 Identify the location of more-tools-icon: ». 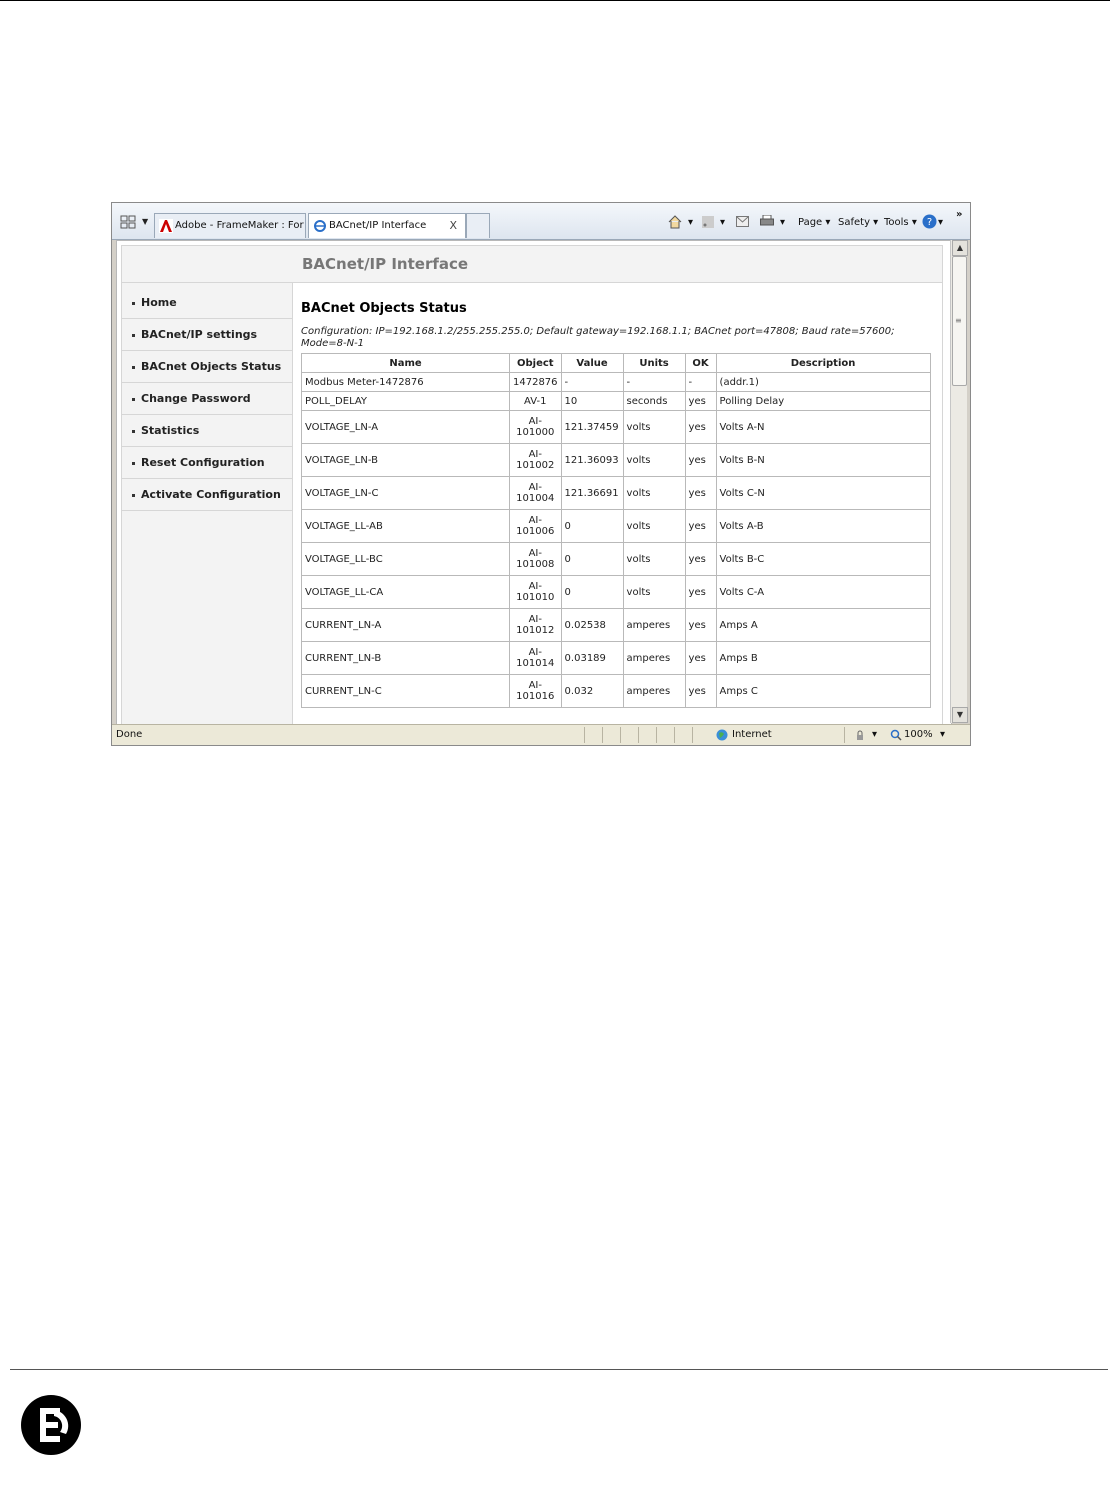
(959, 214).